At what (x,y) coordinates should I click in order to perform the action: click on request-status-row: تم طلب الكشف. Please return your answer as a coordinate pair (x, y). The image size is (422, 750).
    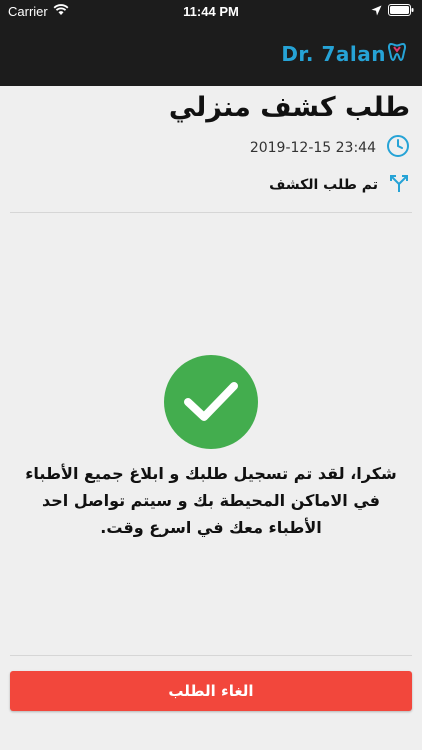
    Looking at the image, I should click on (339, 185).